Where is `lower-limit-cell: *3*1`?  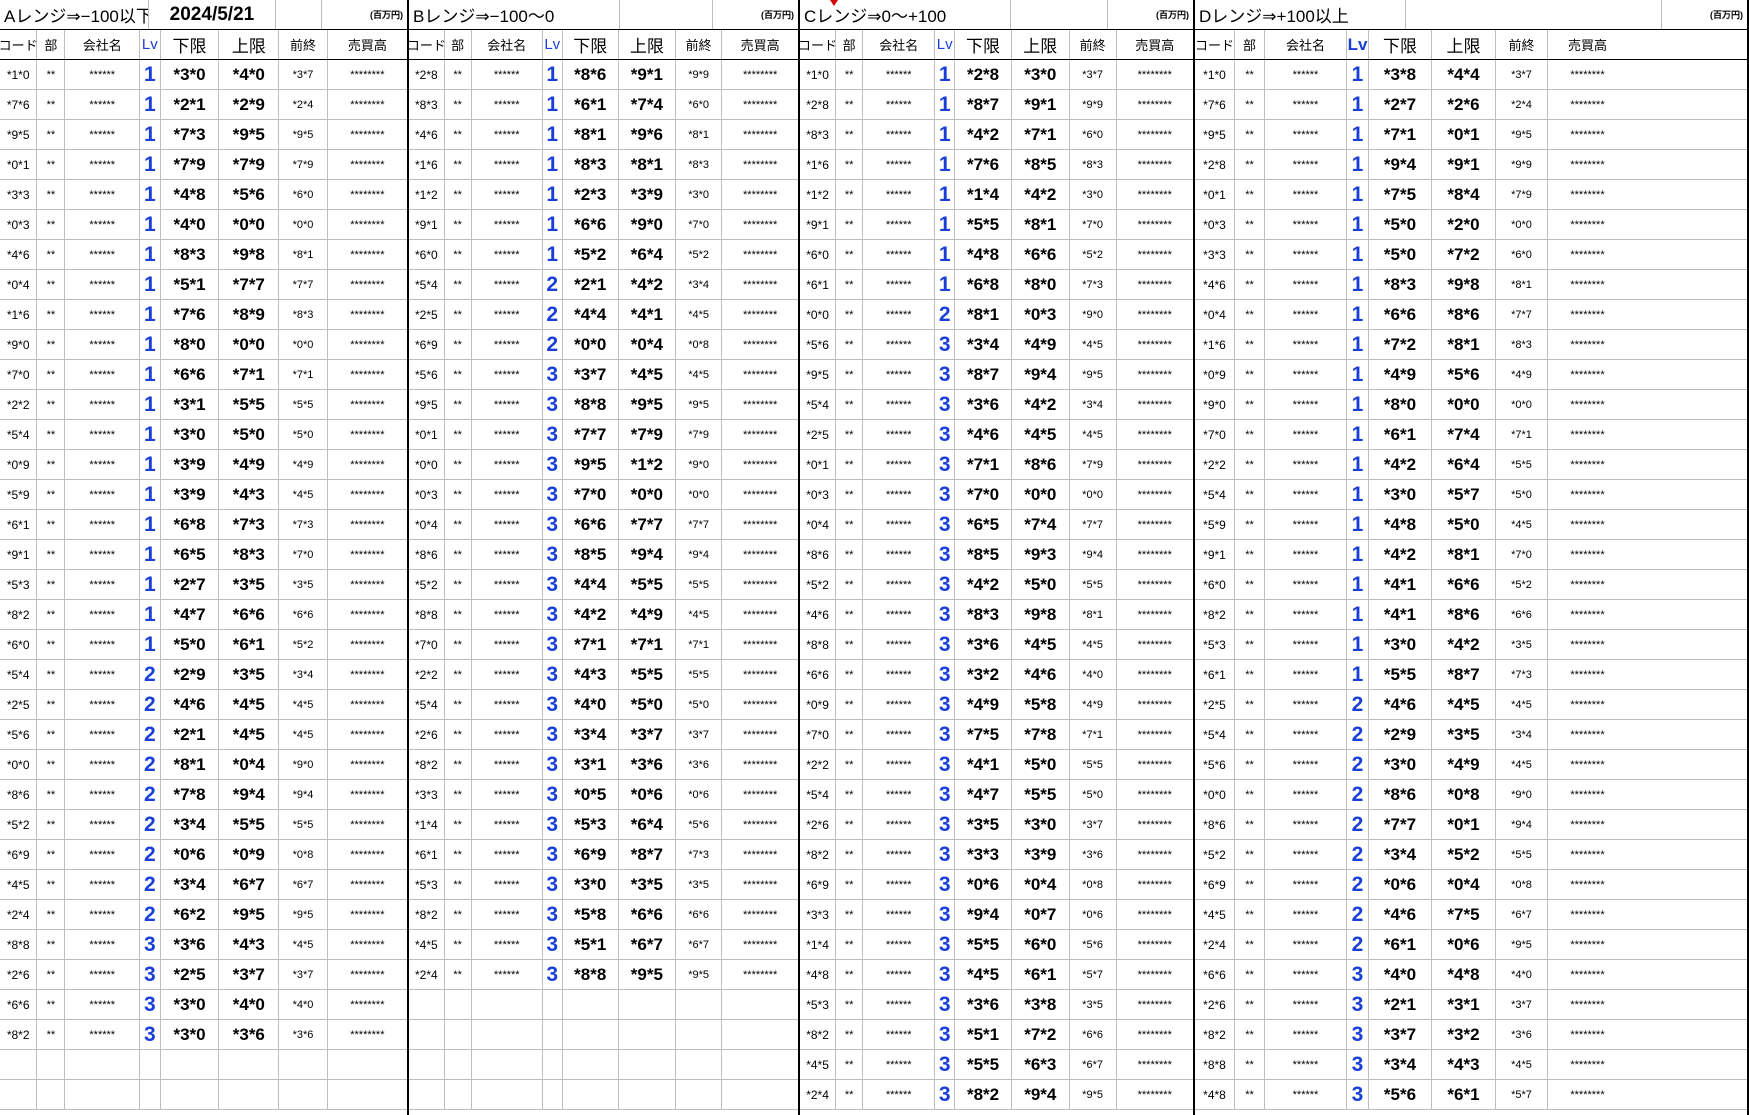 lower-limit-cell: *3*1 is located at coordinates (591, 764).